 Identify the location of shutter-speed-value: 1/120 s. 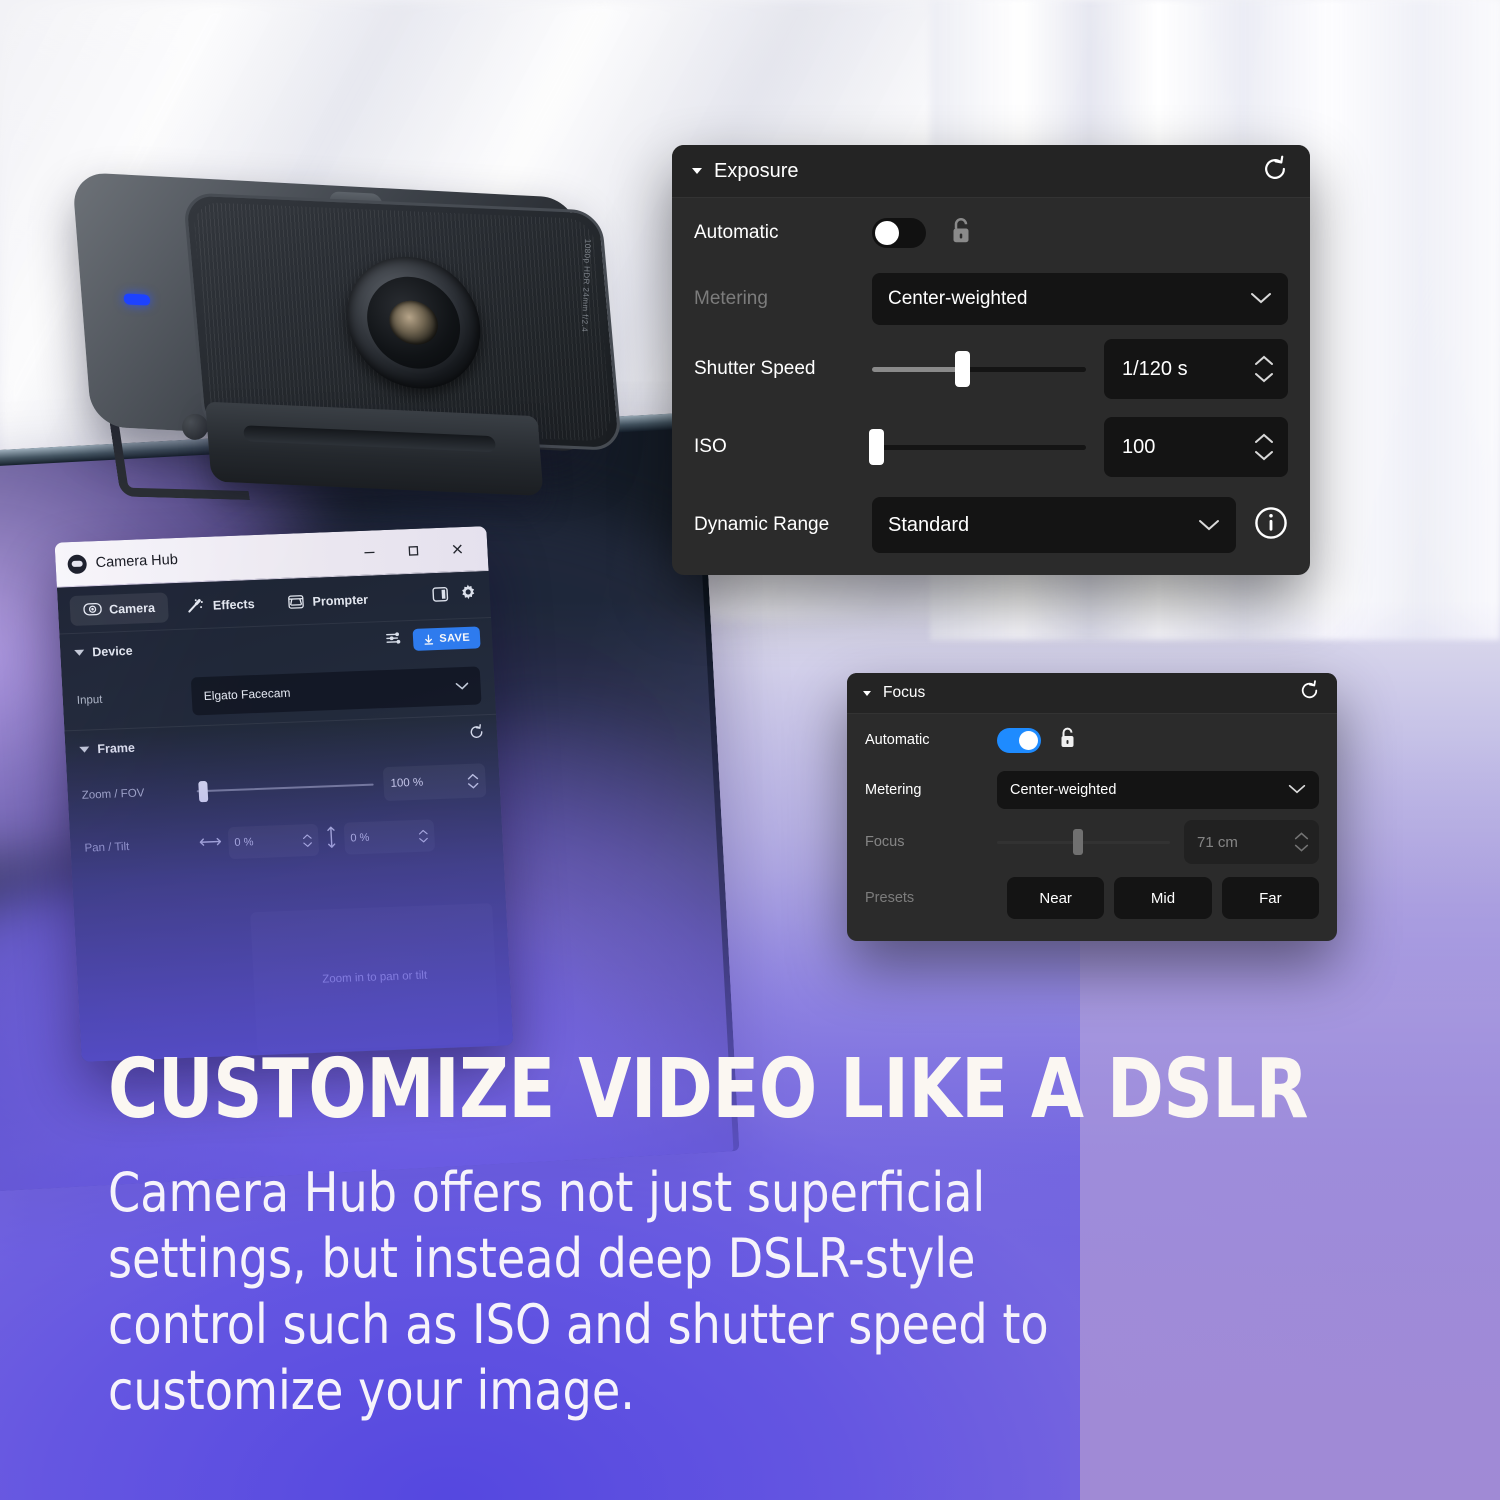
(1155, 368).